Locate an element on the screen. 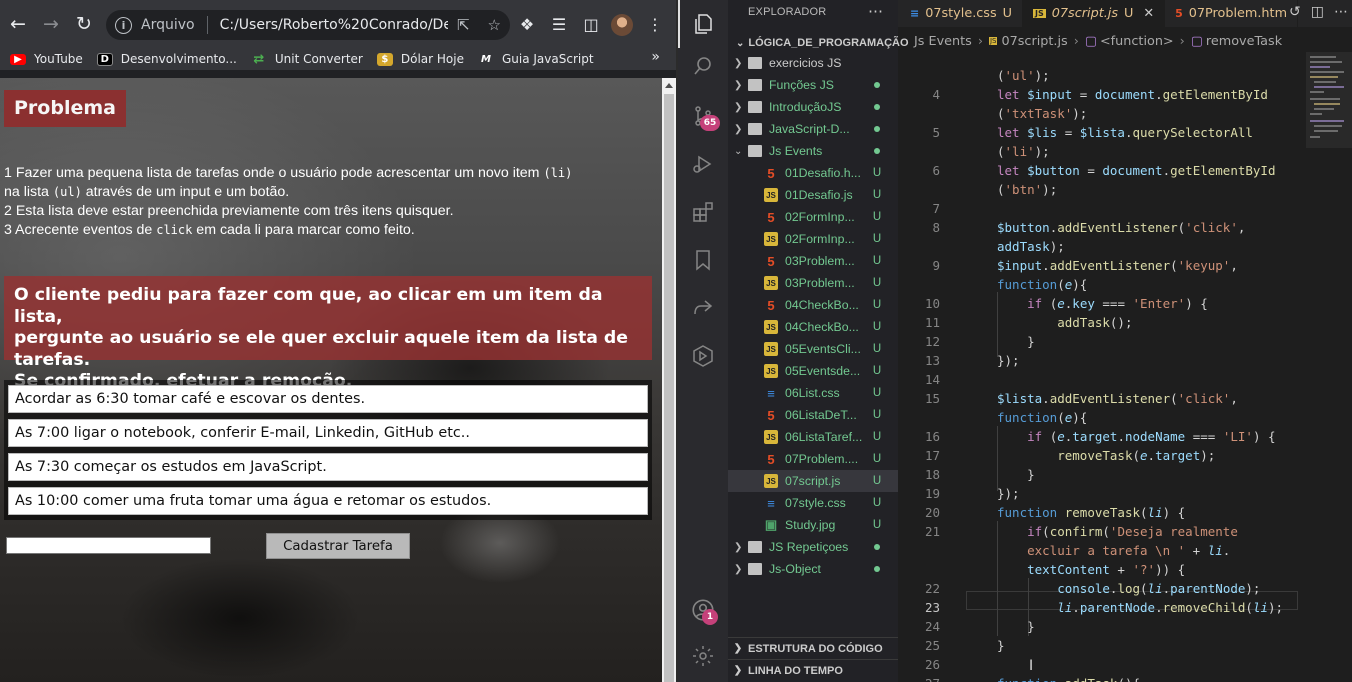  bookmark-guia-javascript: M Guia JavaScript is located at coordinates (536, 59).